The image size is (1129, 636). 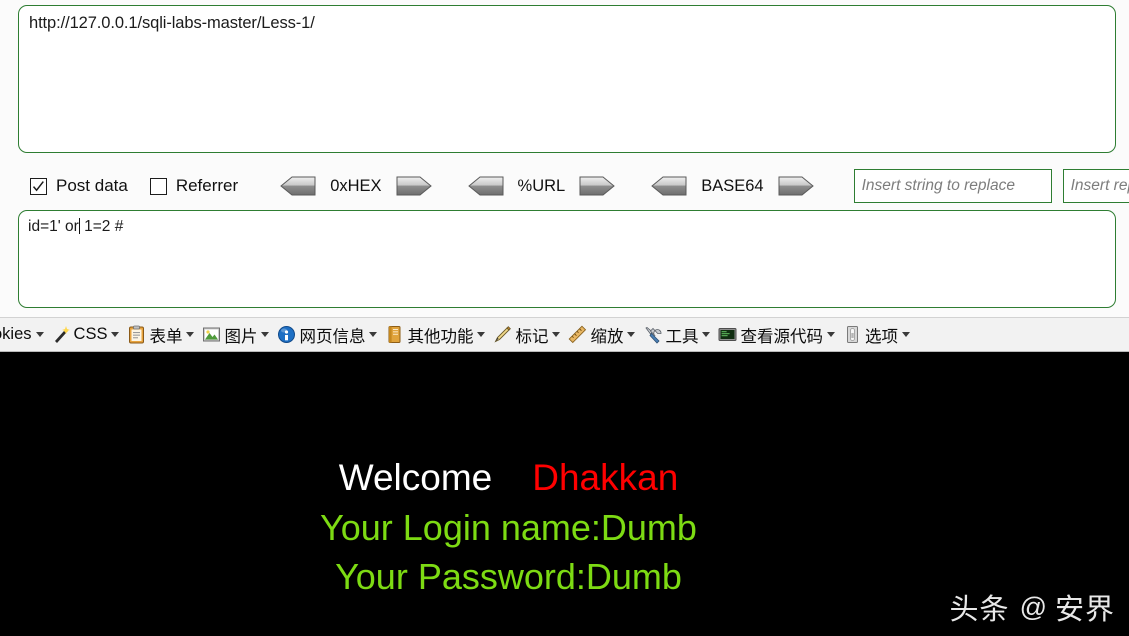 What do you see at coordinates (503, 334) in the screenshot?
I see `outline-pencil-icon` at bounding box center [503, 334].